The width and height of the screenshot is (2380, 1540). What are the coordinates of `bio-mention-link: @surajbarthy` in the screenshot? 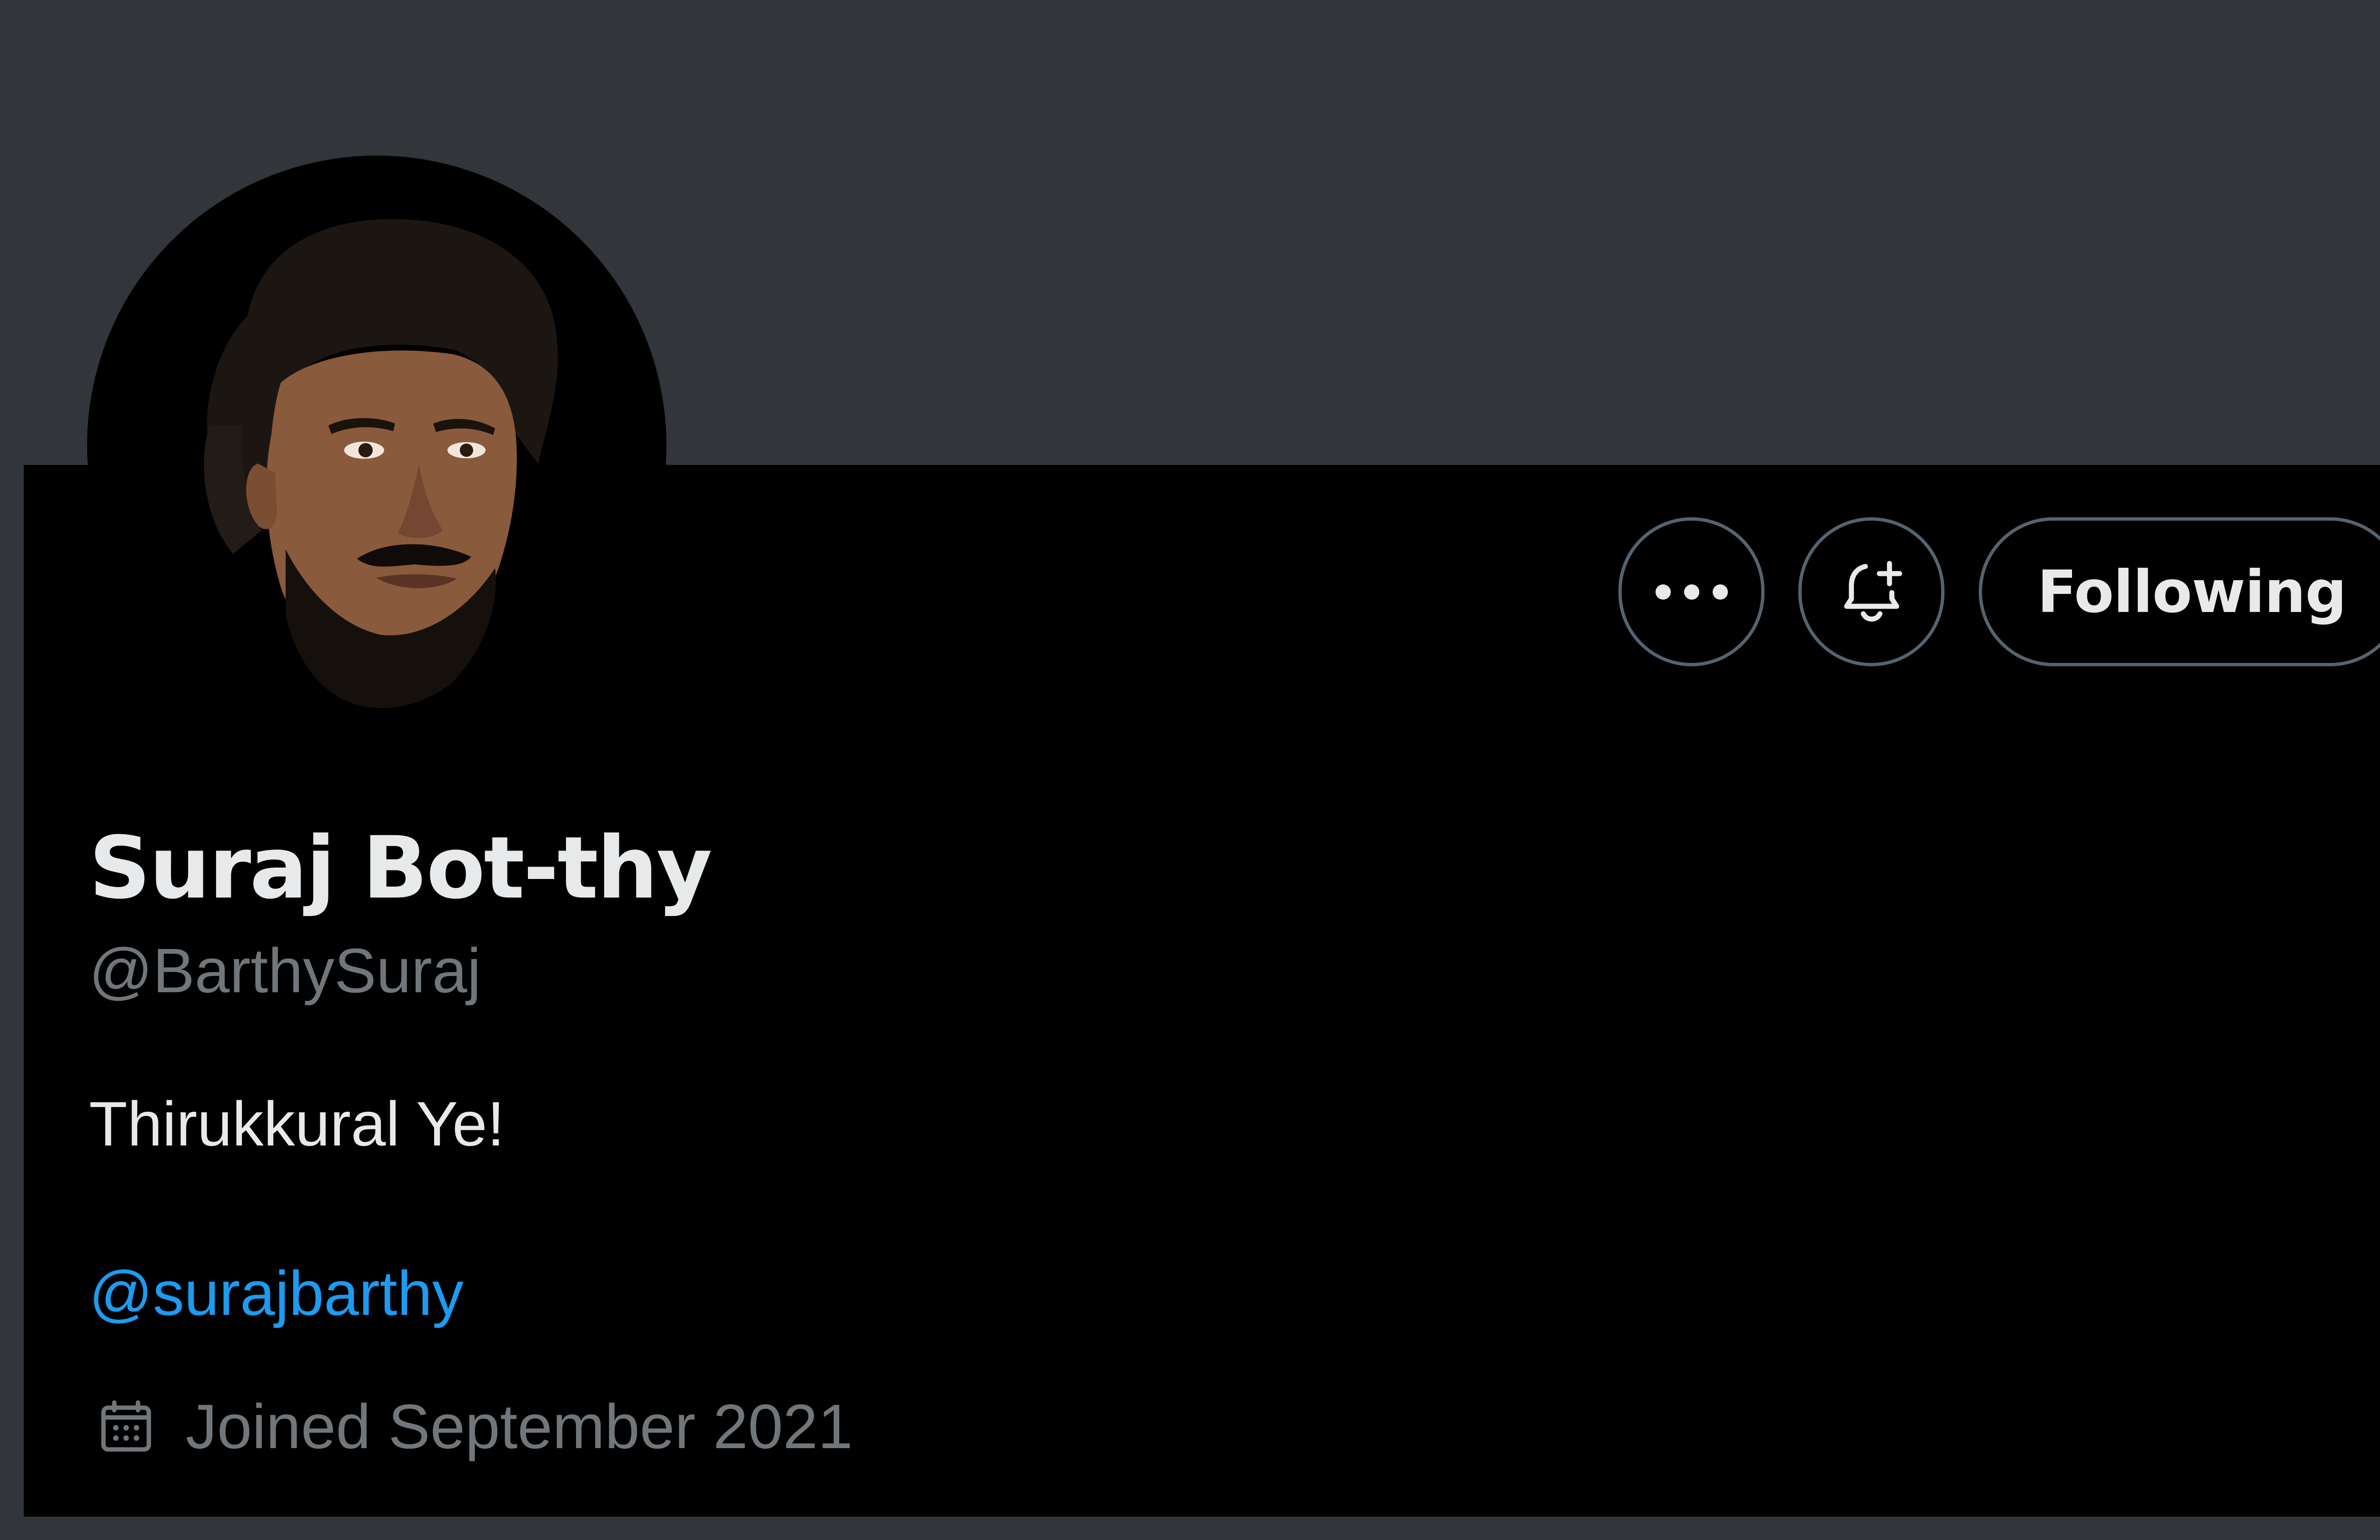 It's located at (276, 1293).